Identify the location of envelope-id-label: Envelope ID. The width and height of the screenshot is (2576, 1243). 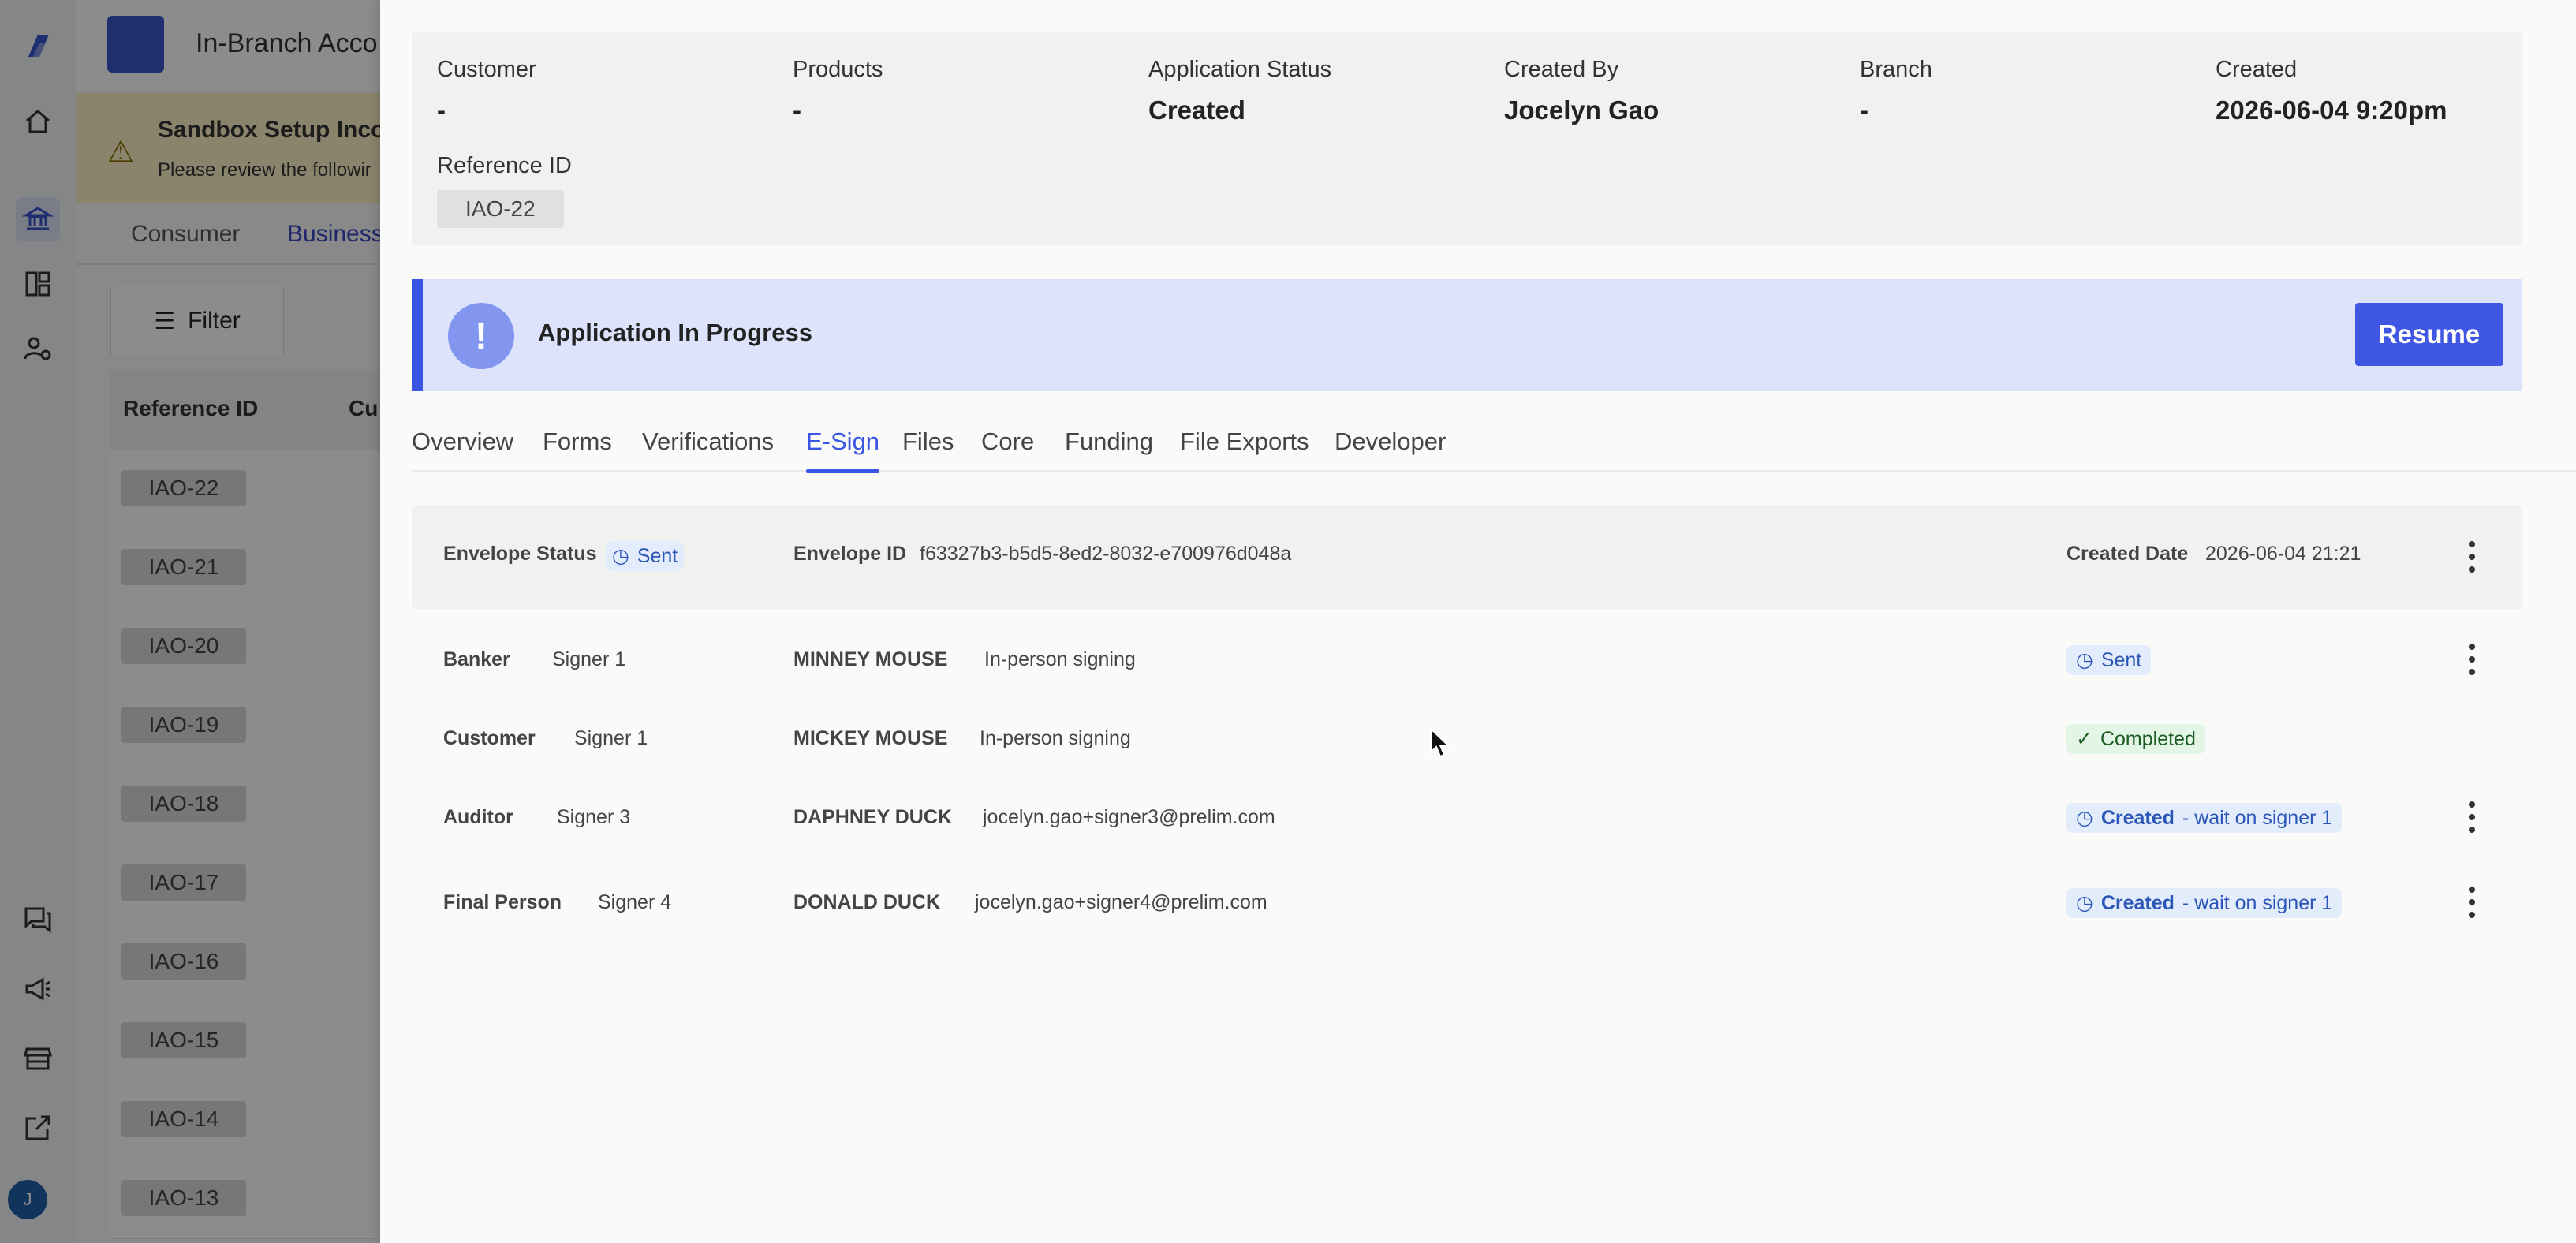
(850, 554).